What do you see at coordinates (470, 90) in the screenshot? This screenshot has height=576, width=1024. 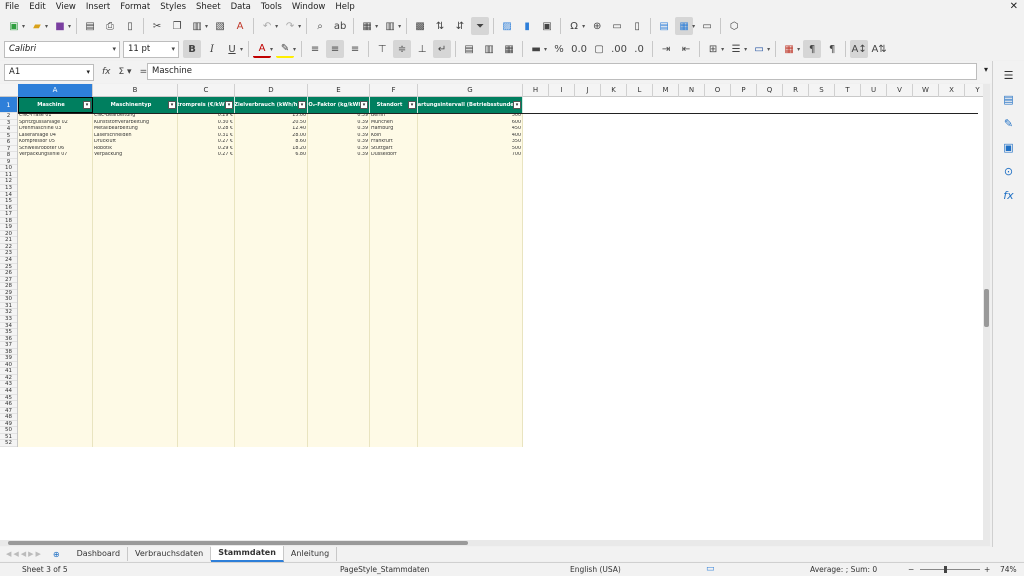 I see `column-header-g: G` at bounding box center [470, 90].